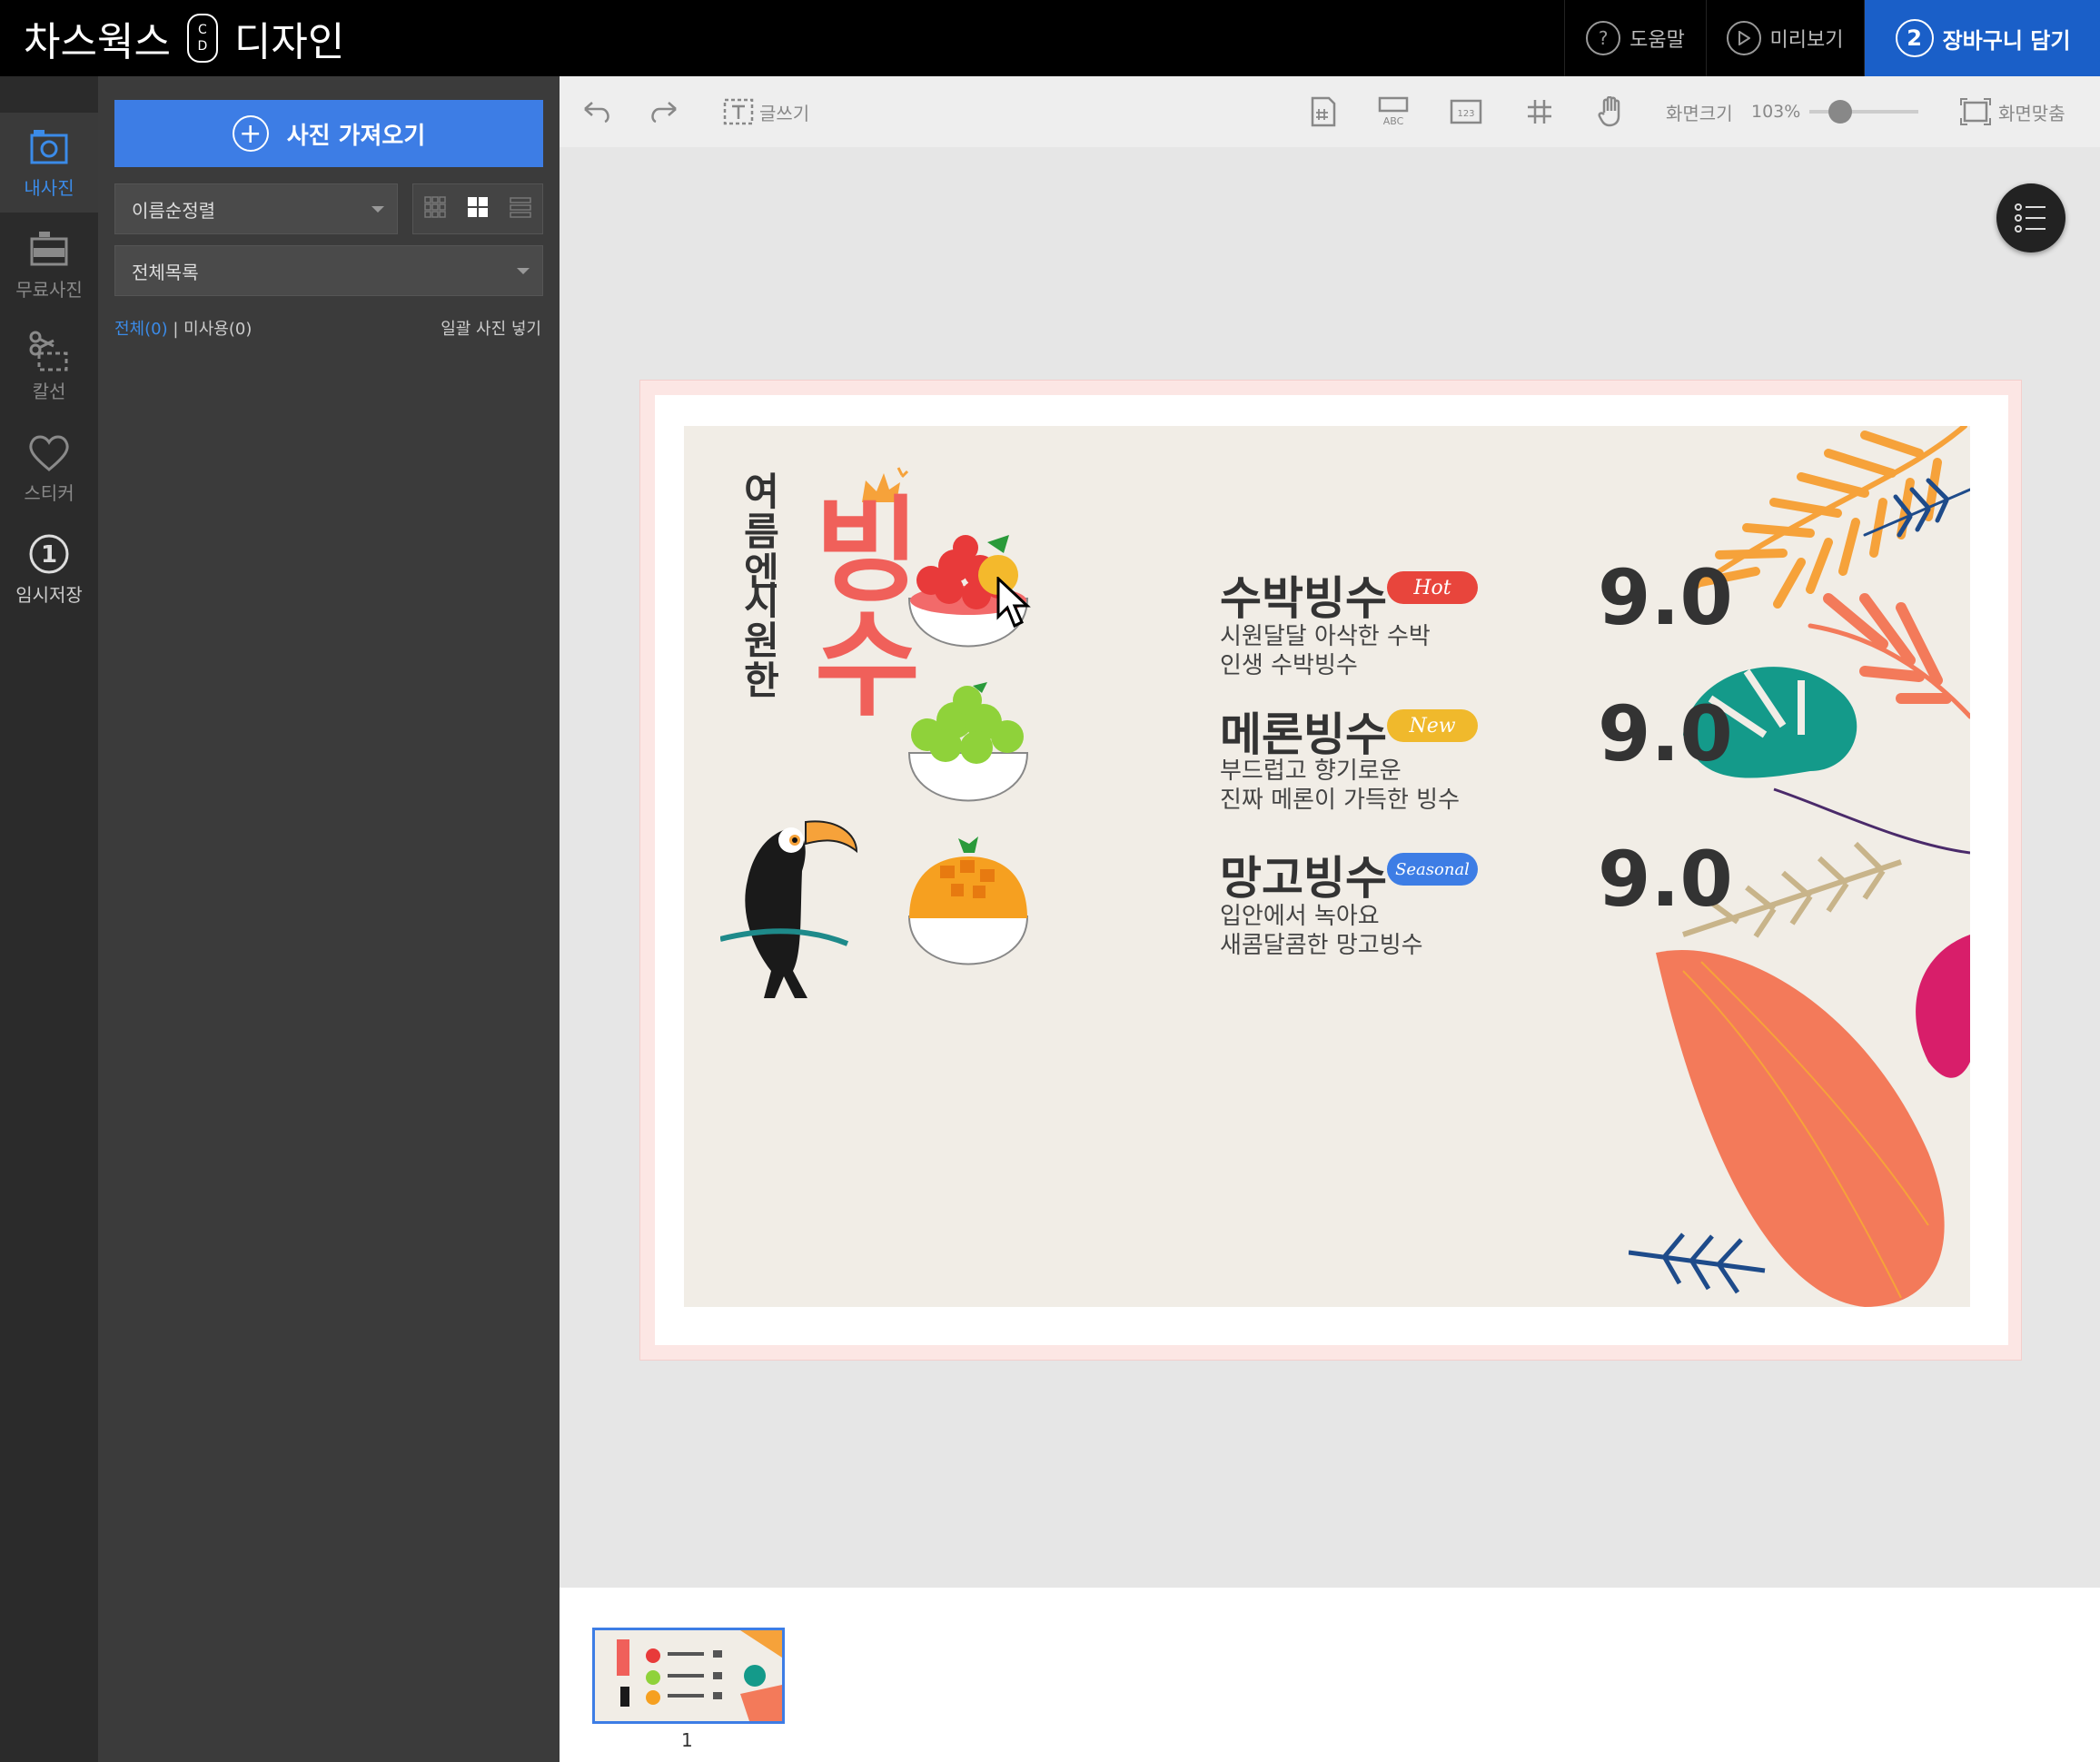 This screenshot has width=2100, height=1762. I want to click on fit-screen-button: 화면맞춤, so click(2012, 111).